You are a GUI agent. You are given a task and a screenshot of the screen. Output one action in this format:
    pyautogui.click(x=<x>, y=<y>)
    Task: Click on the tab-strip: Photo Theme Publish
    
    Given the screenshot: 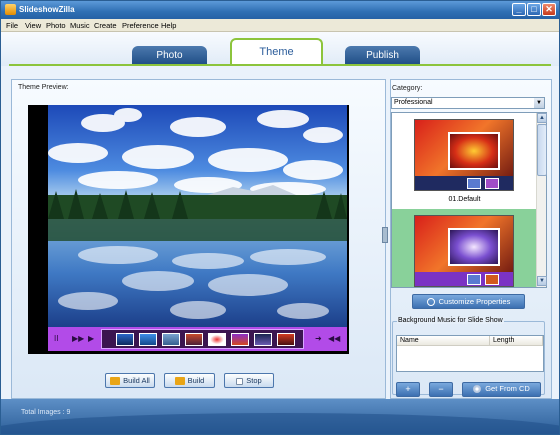 What is the action you would take?
    pyautogui.click(x=280, y=49)
    